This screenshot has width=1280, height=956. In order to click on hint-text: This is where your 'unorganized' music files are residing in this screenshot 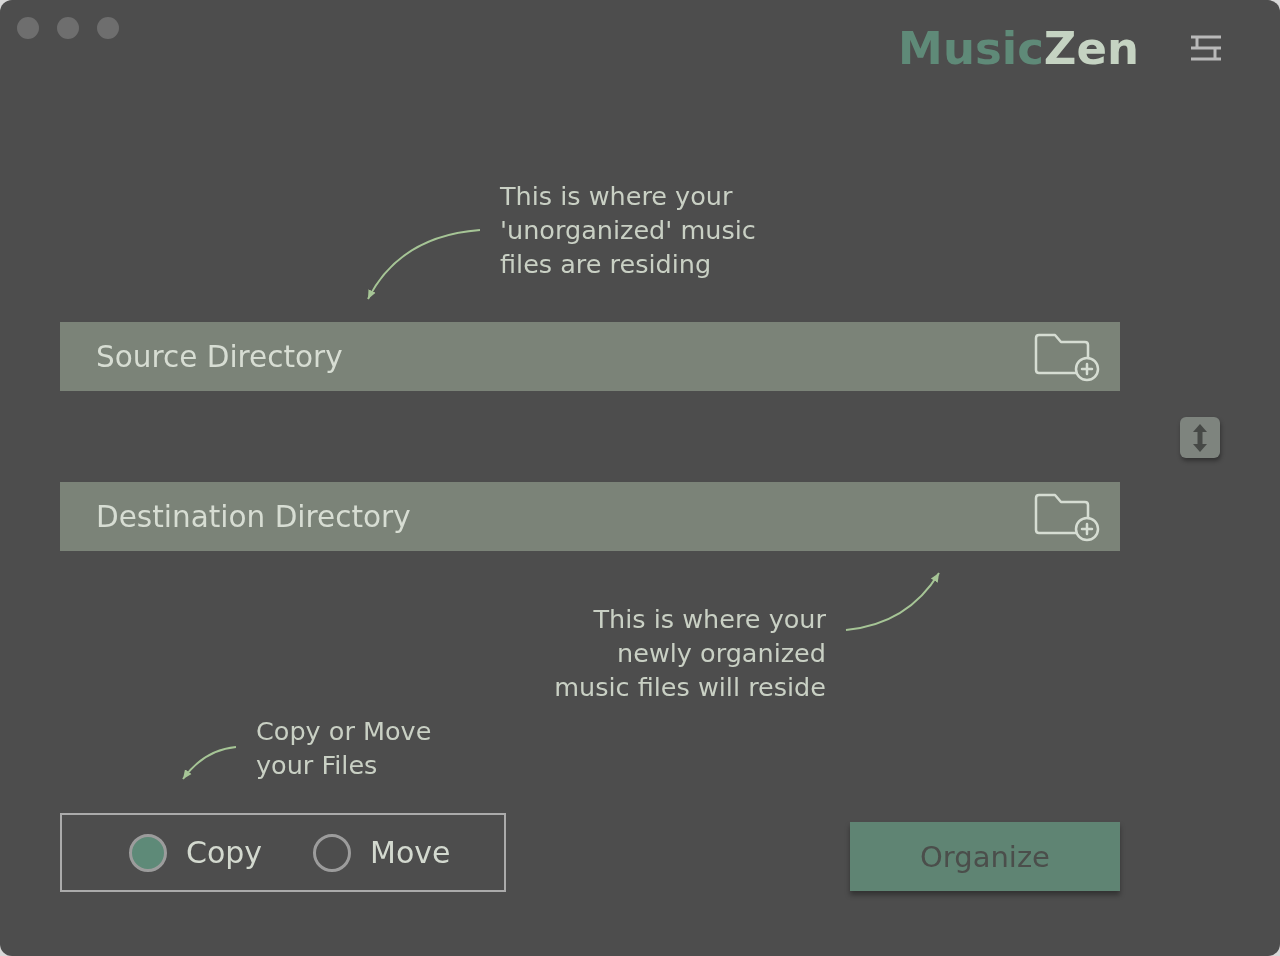, I will do `click(628, 230)`.